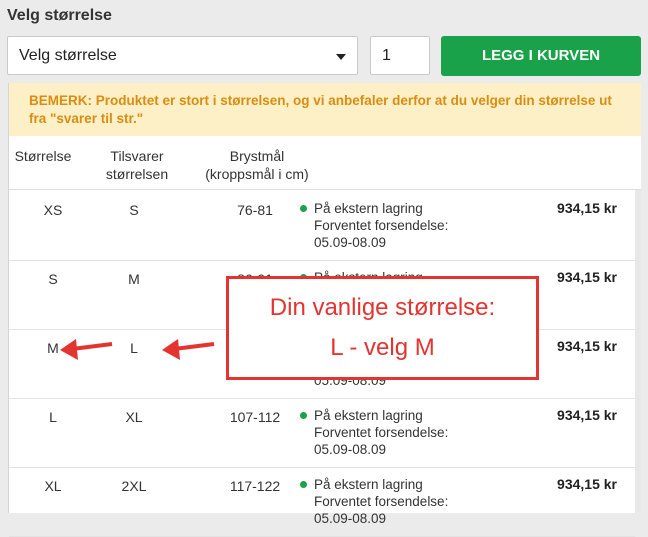  I want to click on row-equivalent-size: L, so click(134, 348).